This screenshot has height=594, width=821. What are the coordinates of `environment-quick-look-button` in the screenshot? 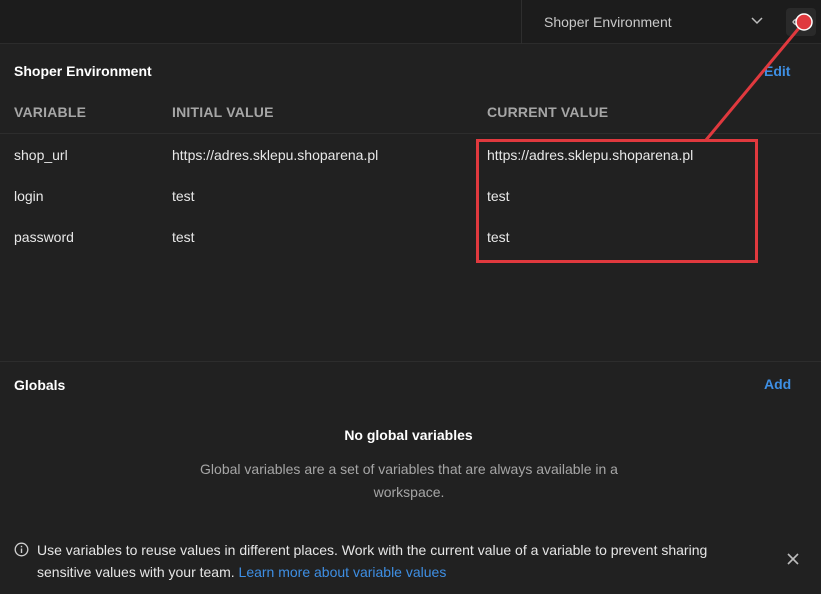 It's located at (801, 22).